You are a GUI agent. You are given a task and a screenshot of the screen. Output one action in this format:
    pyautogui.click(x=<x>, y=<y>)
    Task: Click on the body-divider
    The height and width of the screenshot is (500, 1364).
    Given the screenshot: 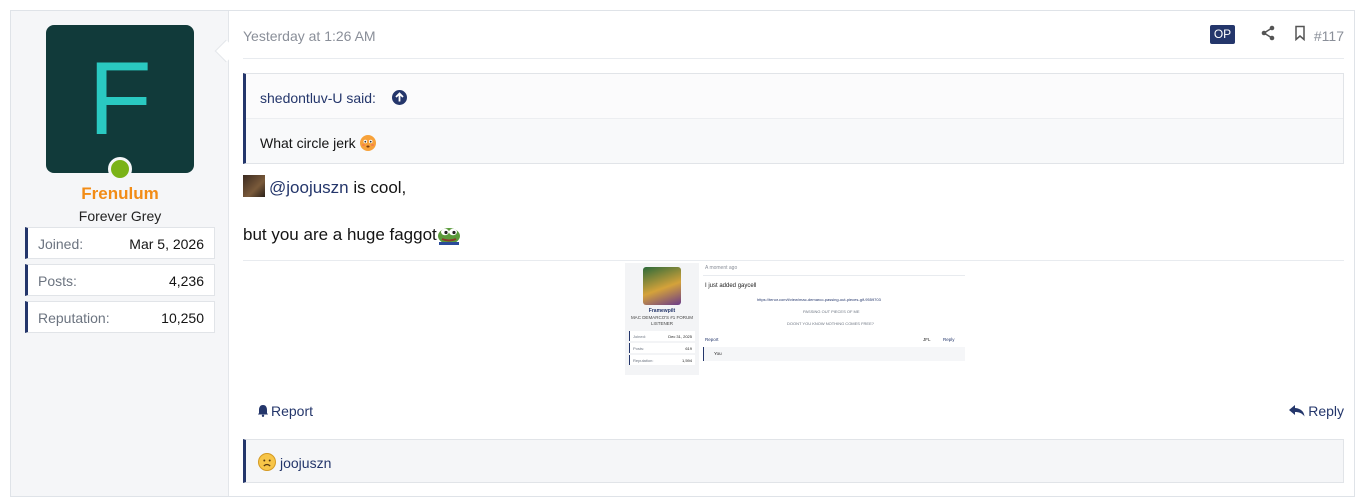 What is the action you would take?
    pyautogui.click(x=793, y=260)
    